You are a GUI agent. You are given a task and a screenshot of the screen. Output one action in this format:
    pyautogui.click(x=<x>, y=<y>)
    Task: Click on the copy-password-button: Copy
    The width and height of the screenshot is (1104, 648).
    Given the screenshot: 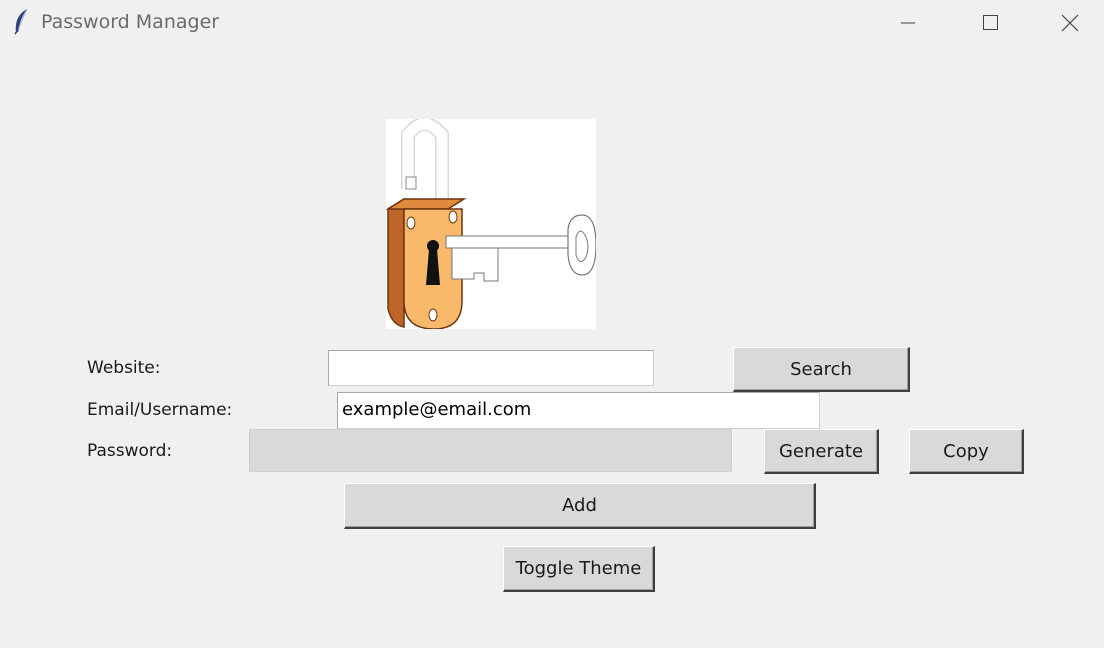 What is the action you would take?
    pyautogui.click(x=966, y=451)
    